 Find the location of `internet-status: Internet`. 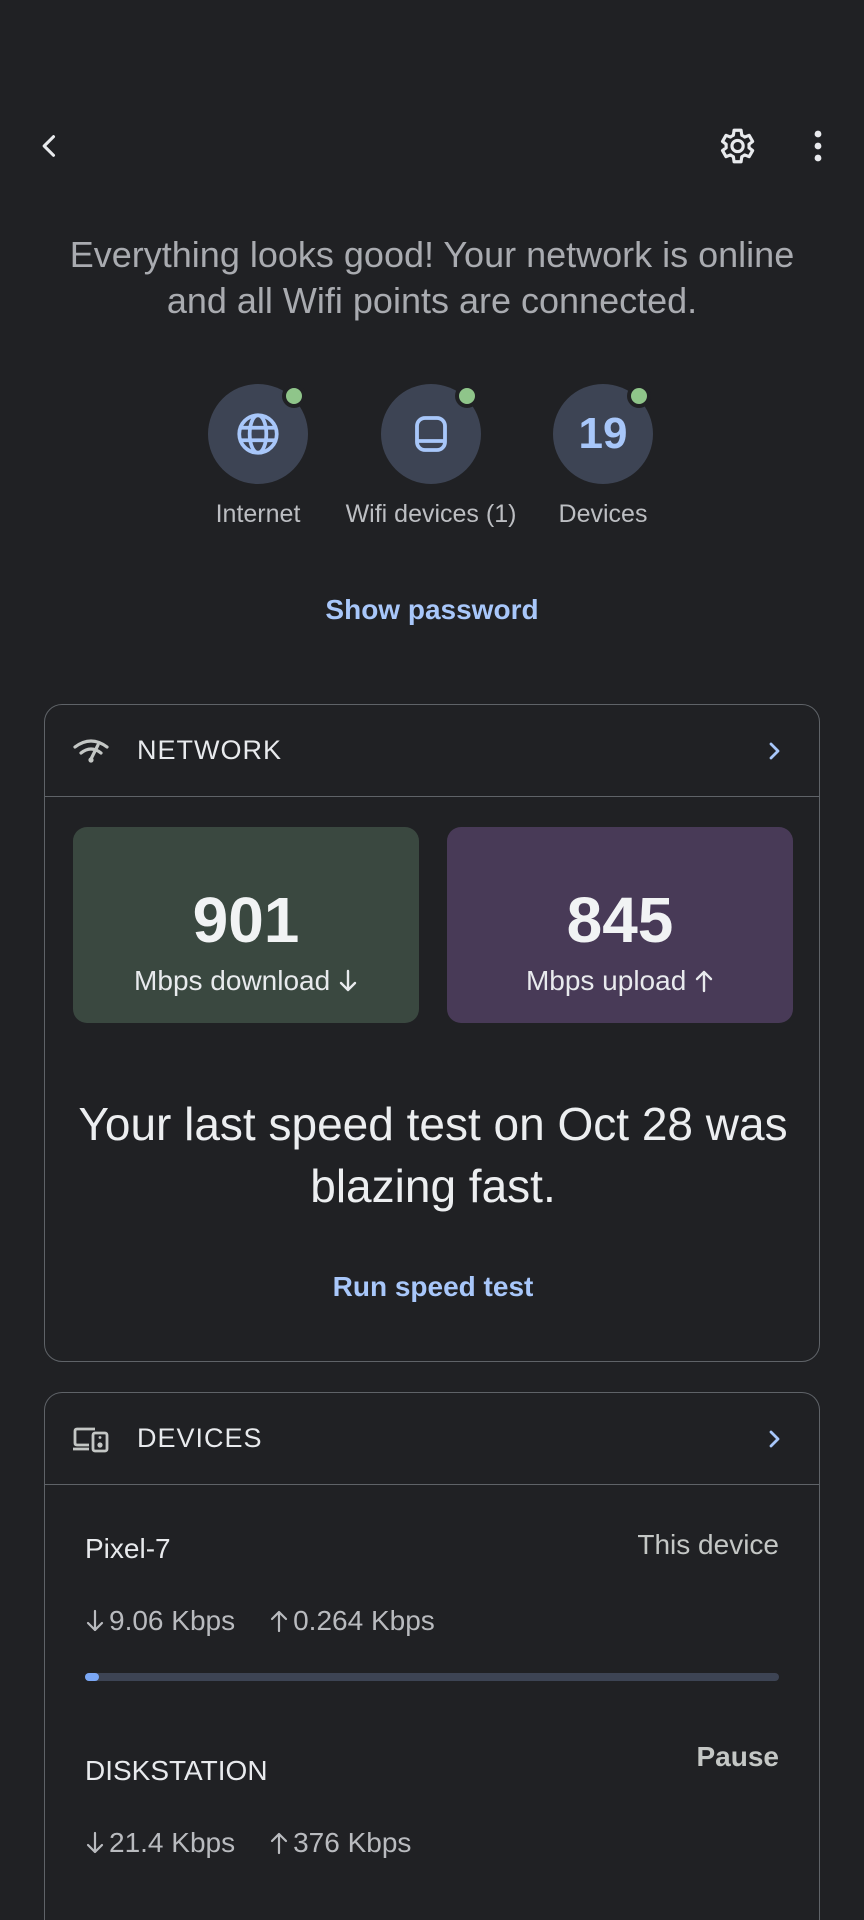

internet-status: Internet is located at coordinates (258, 456).